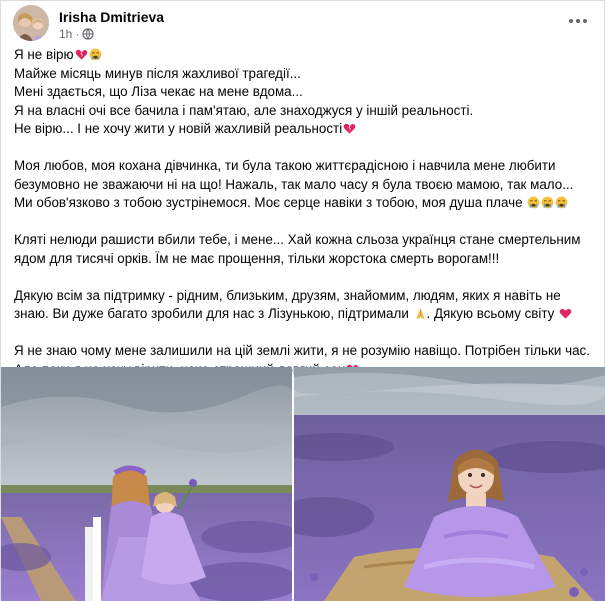 The image size is (605, 601). I want to click on author-avatar, so click(31, 23).